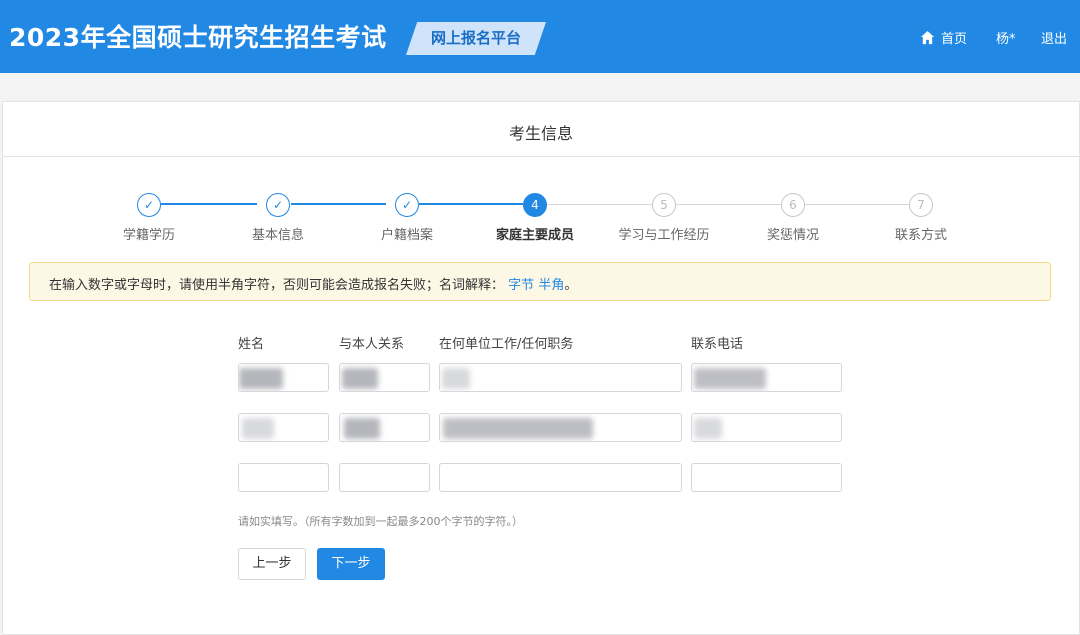  What do you see at coordinates (954, 39) in the screenshot?
I see `home-label: 首页` at bounding box center [954, 39].